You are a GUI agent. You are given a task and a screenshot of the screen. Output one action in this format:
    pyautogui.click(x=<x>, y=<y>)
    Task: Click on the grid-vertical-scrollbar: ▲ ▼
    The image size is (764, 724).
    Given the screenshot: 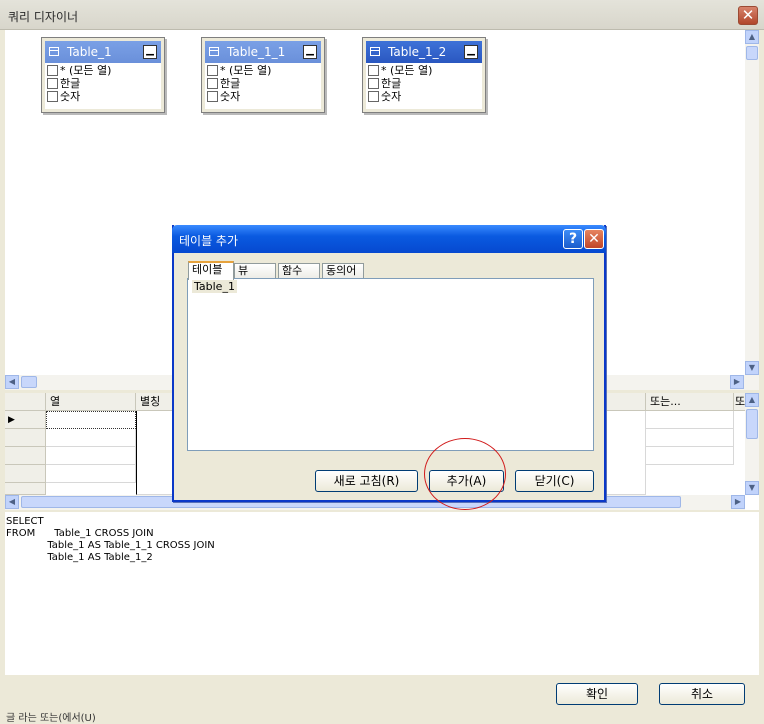 What is the action you would take?
    pyautogui.click(x=752, y=444)
    